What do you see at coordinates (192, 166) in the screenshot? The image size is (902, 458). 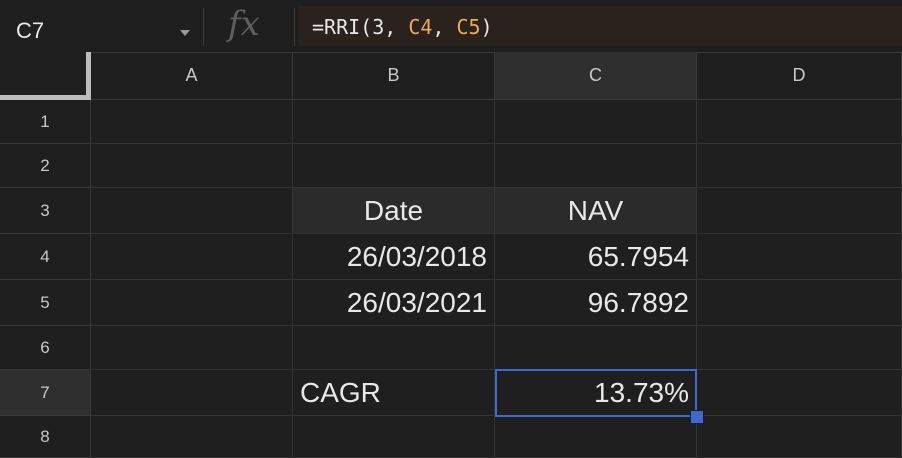 I see `cell-a2` at bounding box center [192, 166].